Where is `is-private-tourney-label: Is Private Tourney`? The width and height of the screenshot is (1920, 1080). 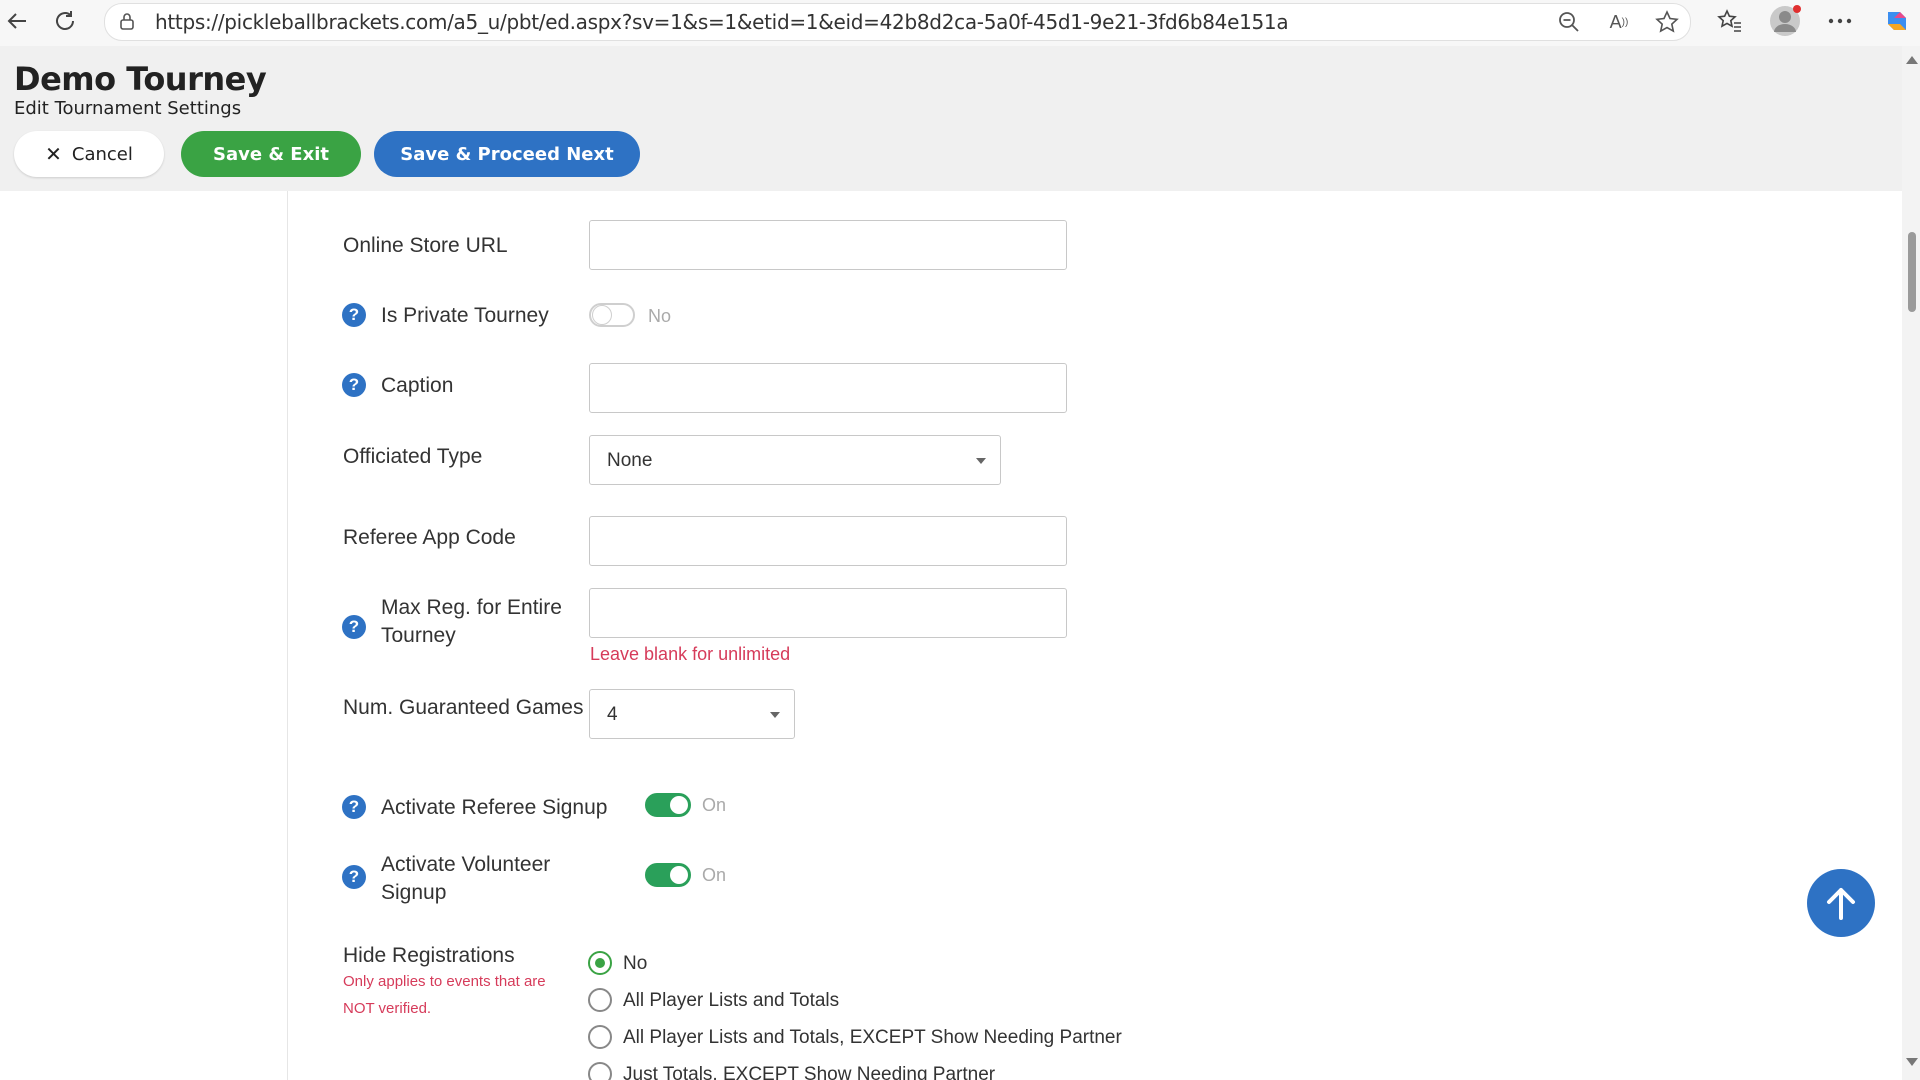
is-private-tourney-label: Is Private Tourney is located at coordinates (465, 315).